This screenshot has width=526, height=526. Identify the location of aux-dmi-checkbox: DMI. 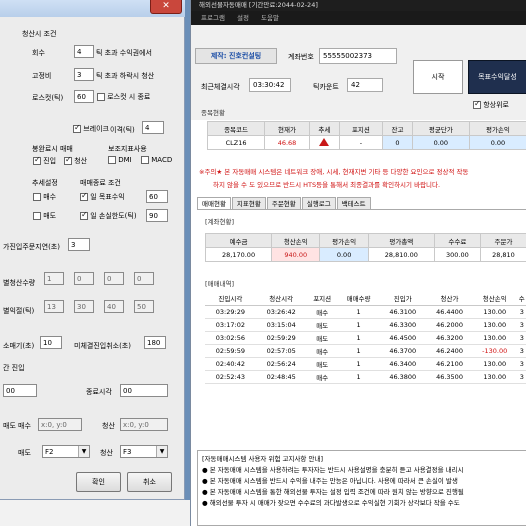
(120, 160).